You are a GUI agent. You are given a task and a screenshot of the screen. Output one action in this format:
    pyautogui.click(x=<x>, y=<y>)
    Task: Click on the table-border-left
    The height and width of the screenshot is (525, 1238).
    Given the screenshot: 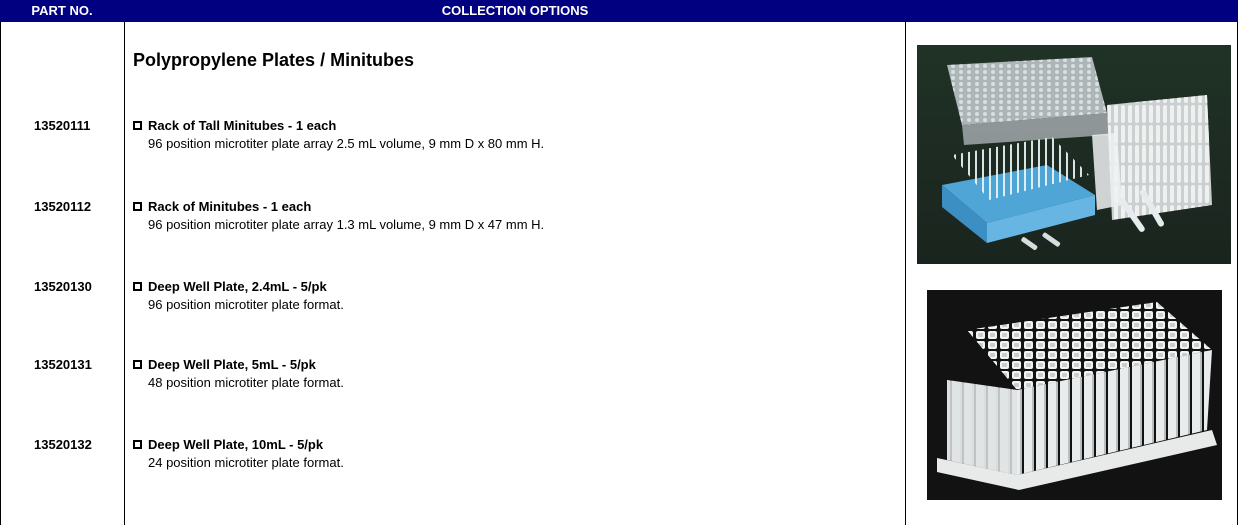 What is the action you would take?
    pyautogui.click(x=0, y=273)
    